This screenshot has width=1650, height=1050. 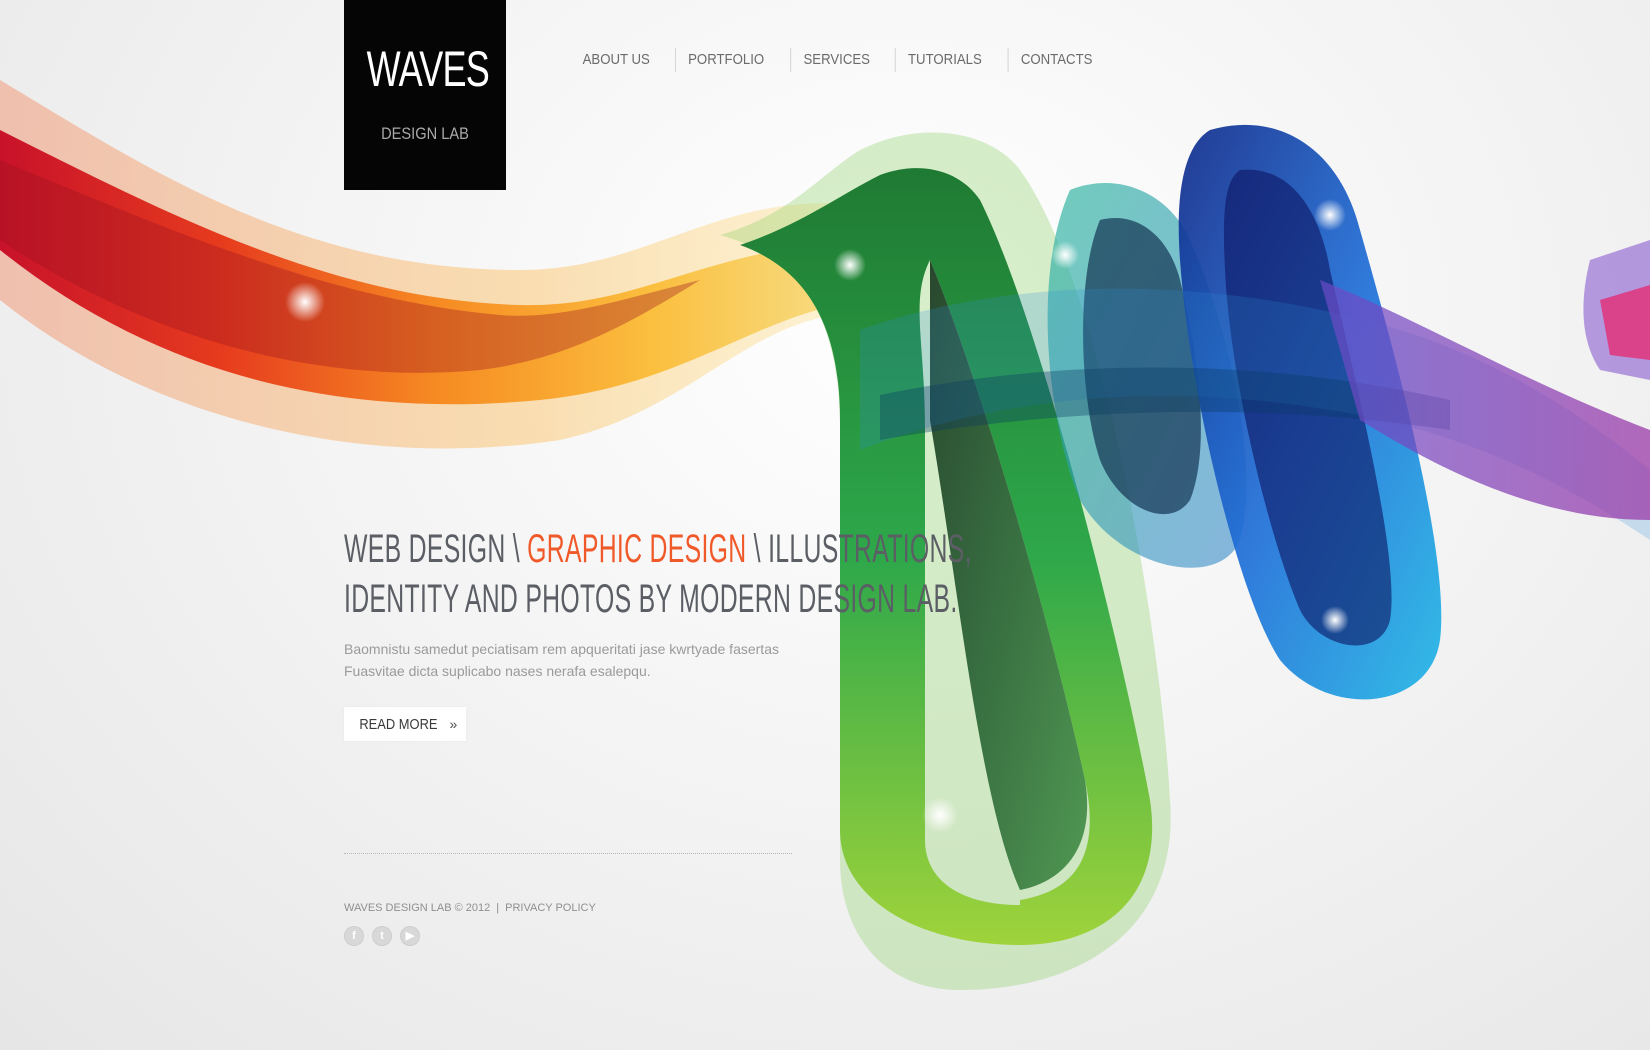 I want to click on read-more-label: READ MORE, so click(x=398, y=724).